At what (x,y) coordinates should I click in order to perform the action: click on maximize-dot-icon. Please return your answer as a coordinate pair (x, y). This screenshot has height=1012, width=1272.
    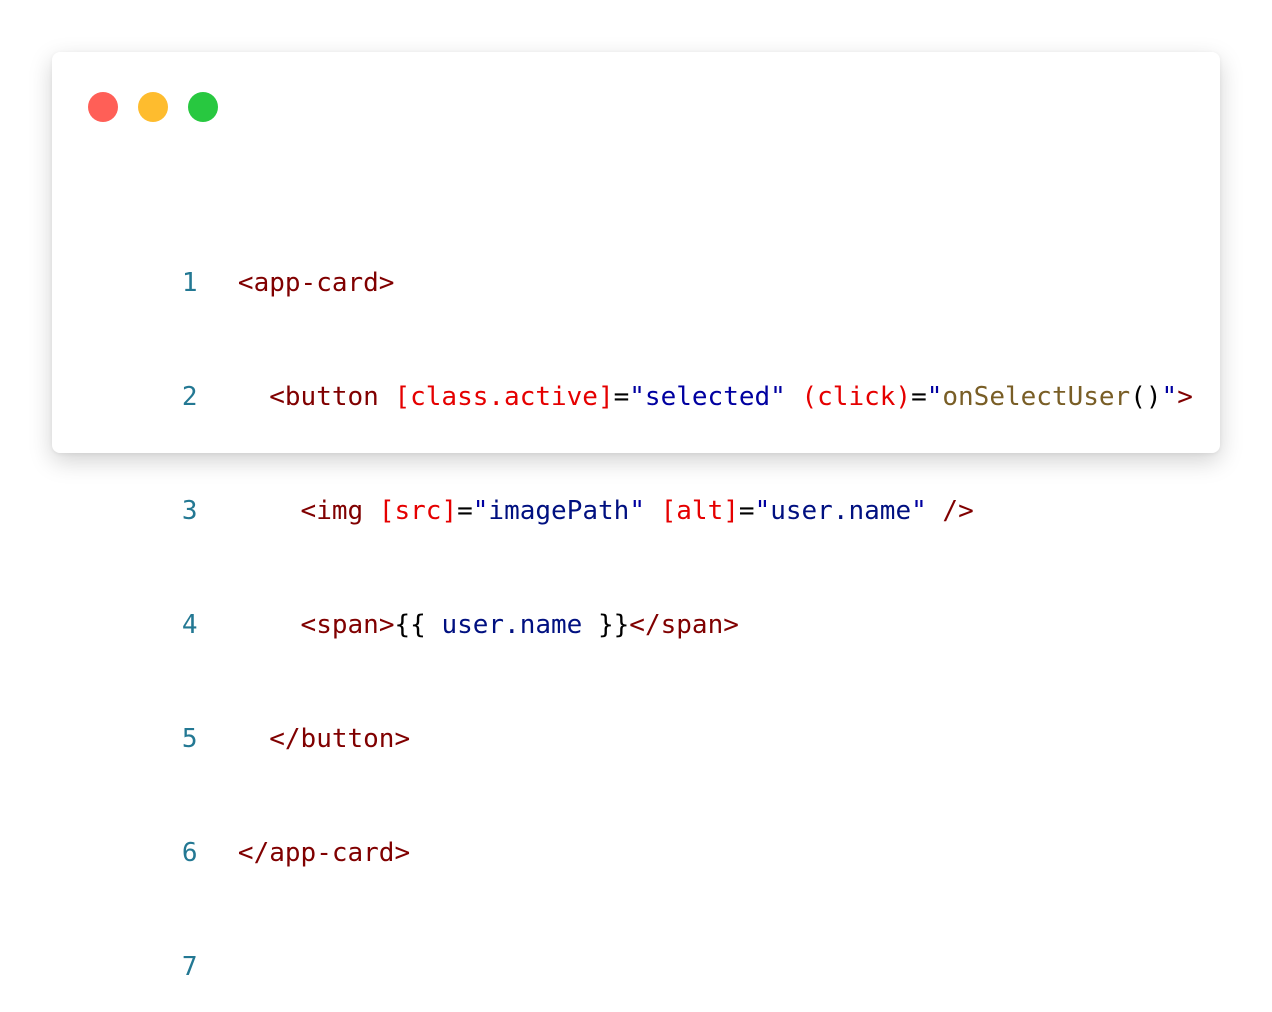
    Looking at the image, I should click on (203, 107).